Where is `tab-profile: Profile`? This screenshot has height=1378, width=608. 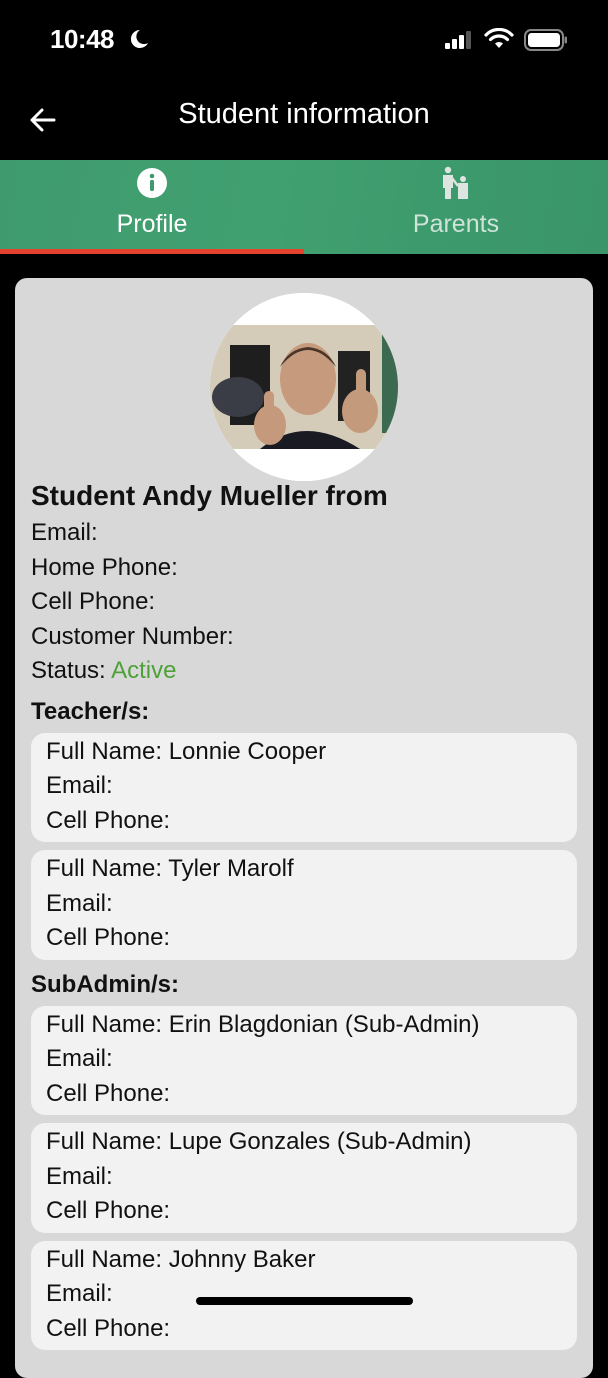
tab-profile: Profile is located at coordinates (152, 207).